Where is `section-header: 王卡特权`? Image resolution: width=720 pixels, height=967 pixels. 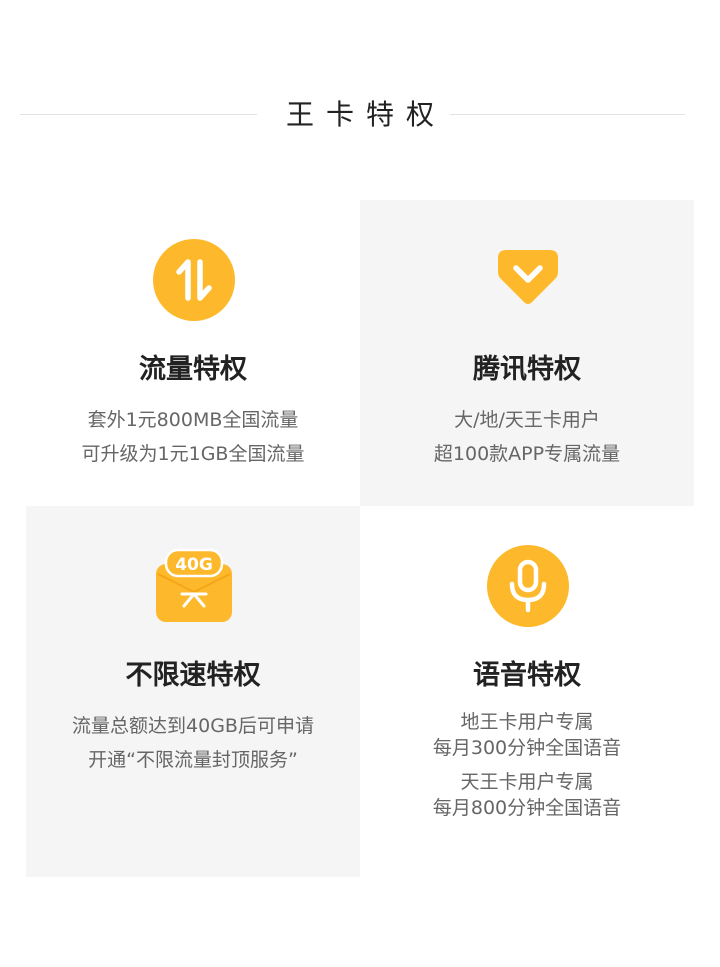 section-header: 王卡特权 is located at coordinates (360, 115).